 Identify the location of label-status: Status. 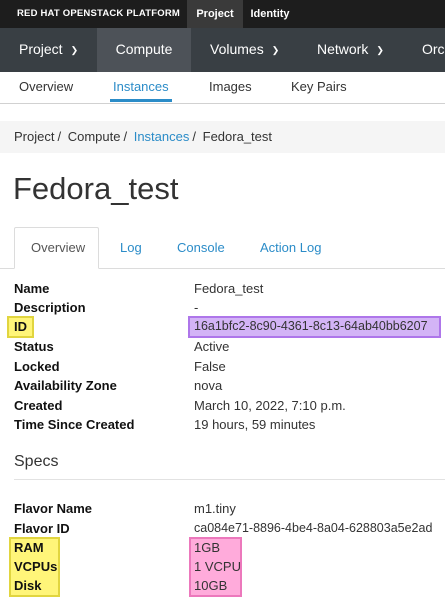
(34, 346).